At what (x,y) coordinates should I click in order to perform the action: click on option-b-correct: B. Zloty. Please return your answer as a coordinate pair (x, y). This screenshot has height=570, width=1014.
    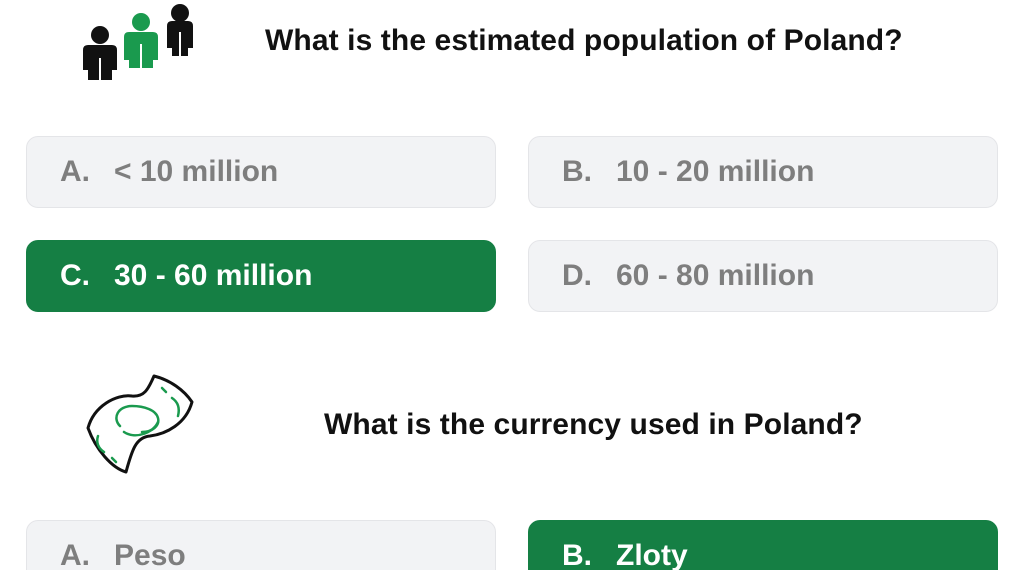
    Looking at the image, I should click on (763, 545).